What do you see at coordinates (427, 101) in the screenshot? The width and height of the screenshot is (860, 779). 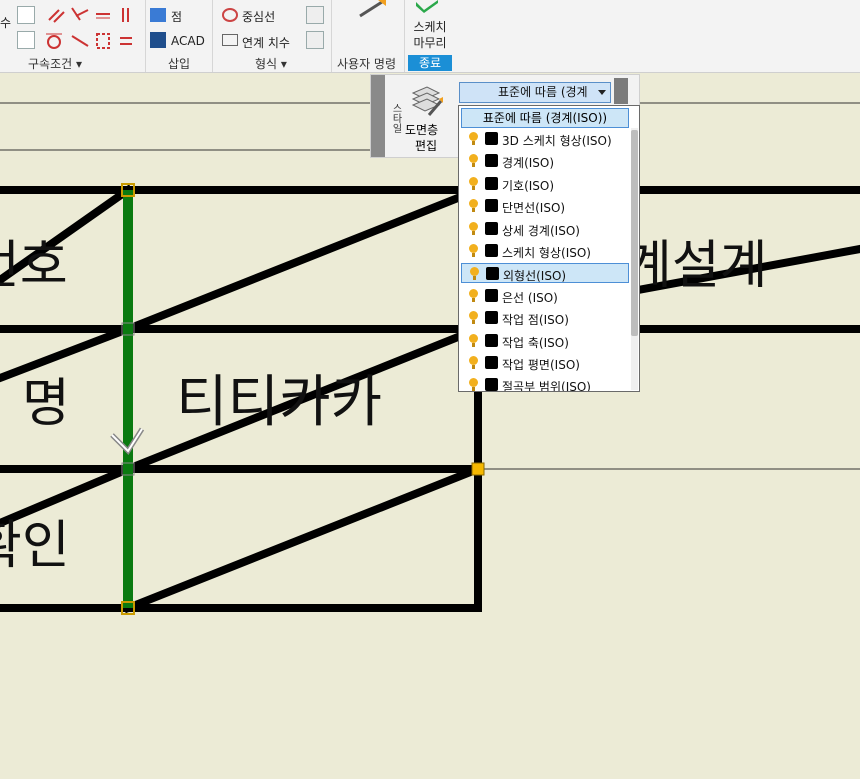 I see `layers-icon` at bounding box center [427, 101].